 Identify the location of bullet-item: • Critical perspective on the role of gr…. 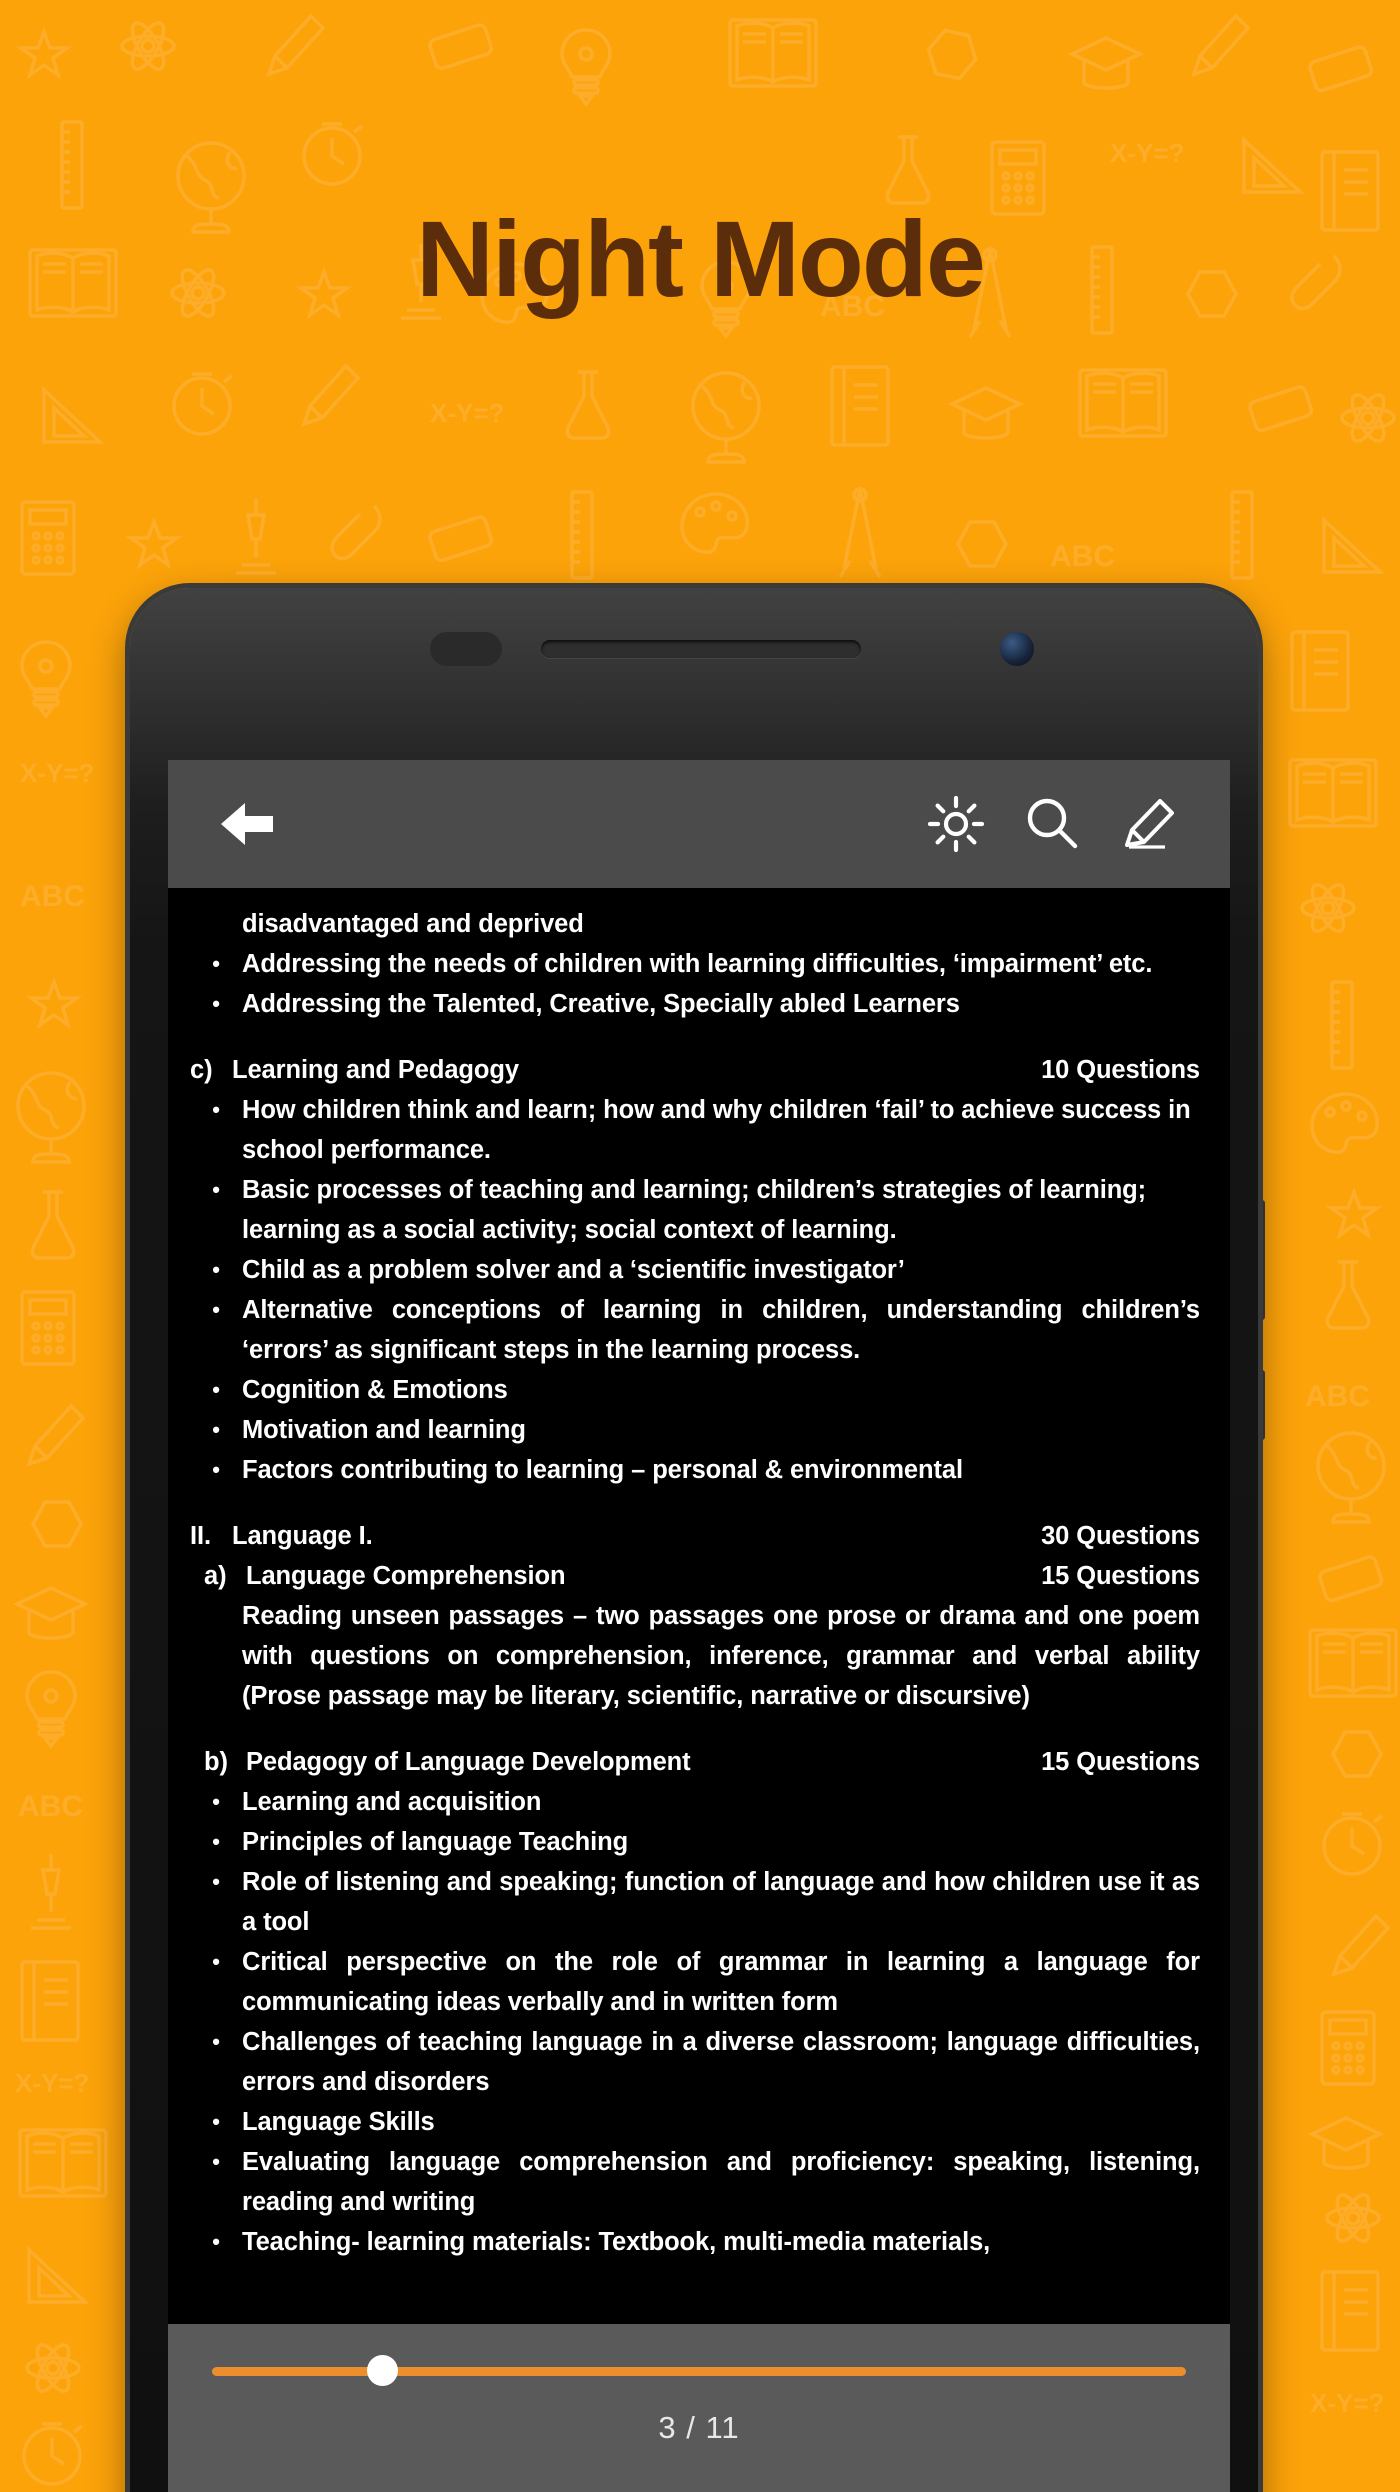
(695, 1982).